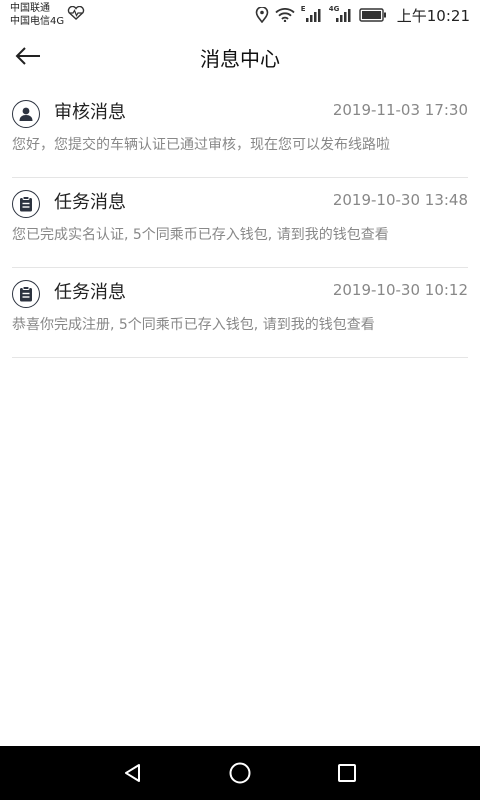 This screenshot has width=480, height=800. I want to click on back-triangle-icon, so click(133, 773).